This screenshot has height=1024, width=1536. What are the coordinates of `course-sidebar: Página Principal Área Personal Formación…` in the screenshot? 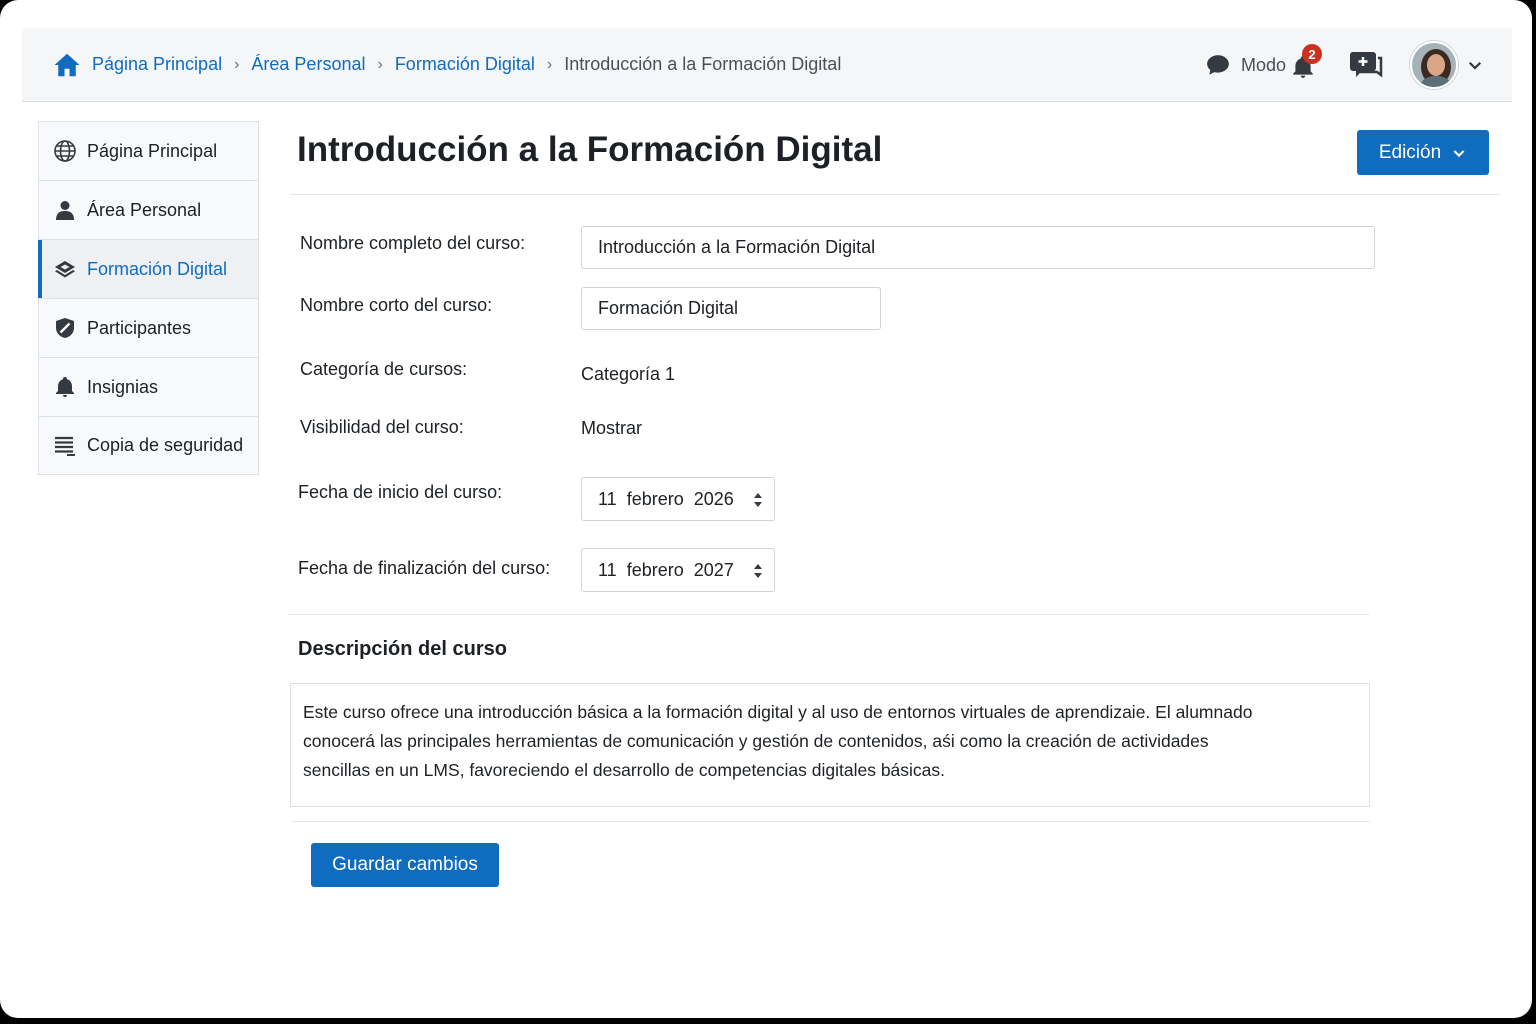 It's located at (148, 298).